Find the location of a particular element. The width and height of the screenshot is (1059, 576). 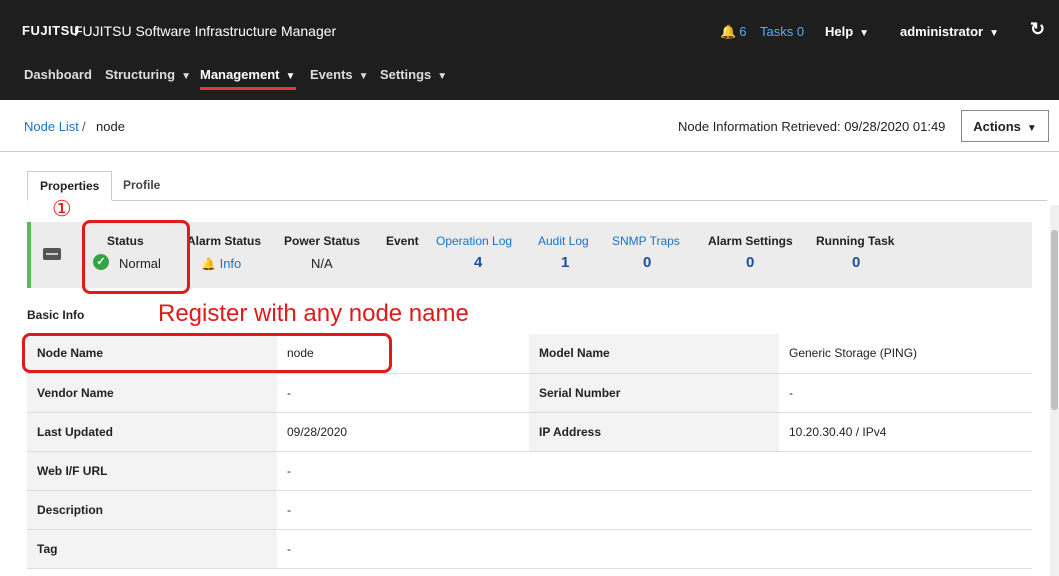

user-label: administrator is located at coordinates (942, 31).